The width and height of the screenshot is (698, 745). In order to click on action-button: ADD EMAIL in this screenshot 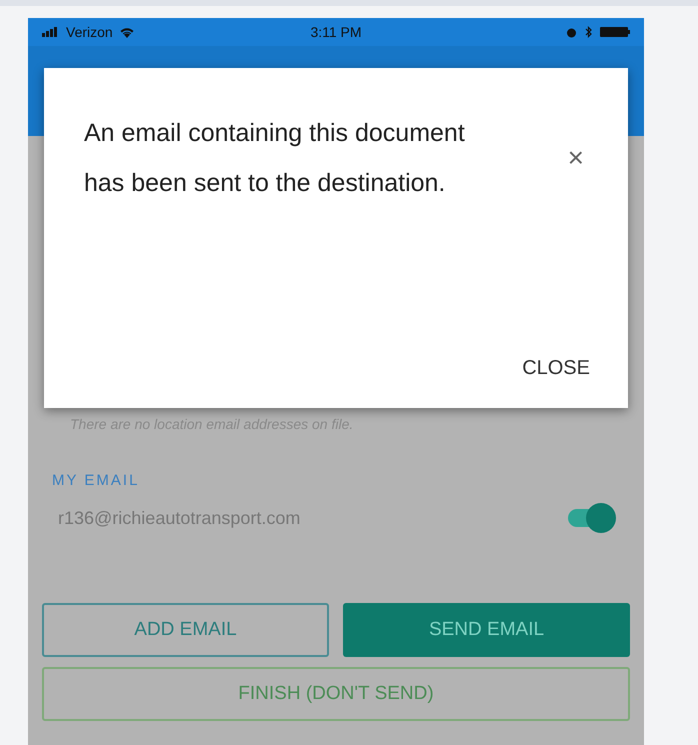, I will do `click(185, 630)`.